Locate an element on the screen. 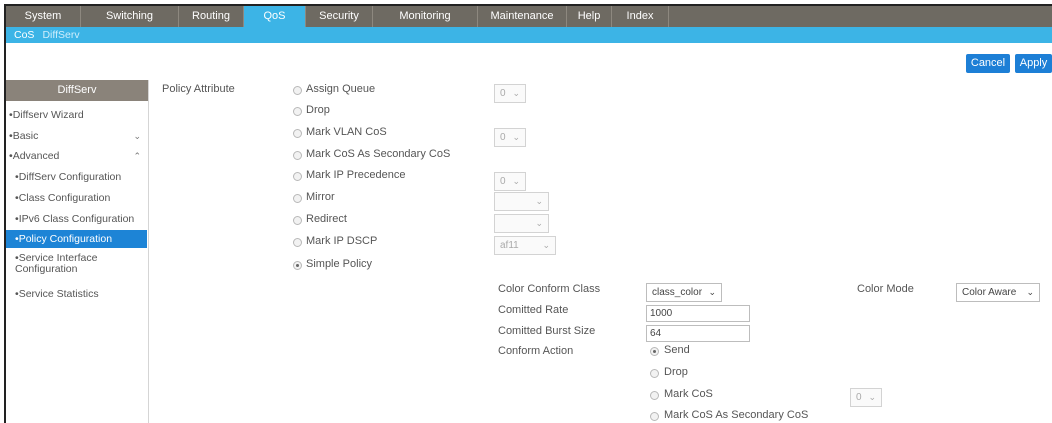 This screenshot has height=423, width=1052. color-mode-label: Color Mode is located at coordinates (885, 289).